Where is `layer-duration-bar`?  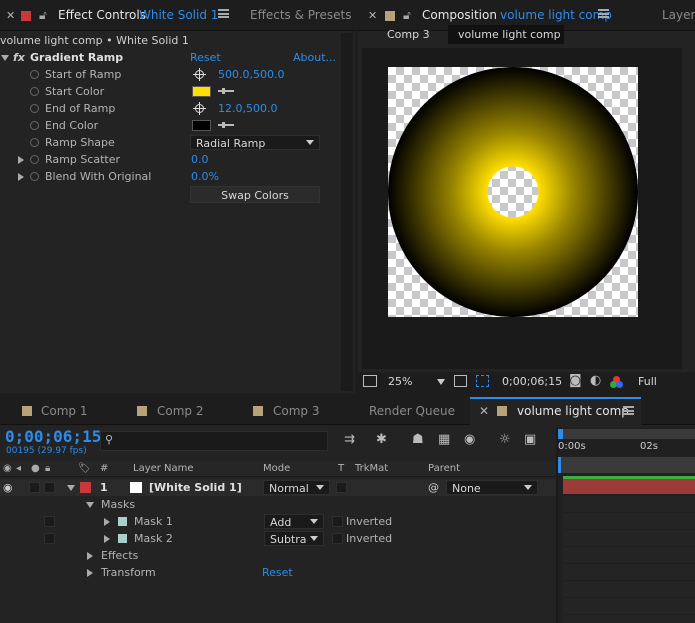 layer-duration-bar is located at coordinates (629, 486).